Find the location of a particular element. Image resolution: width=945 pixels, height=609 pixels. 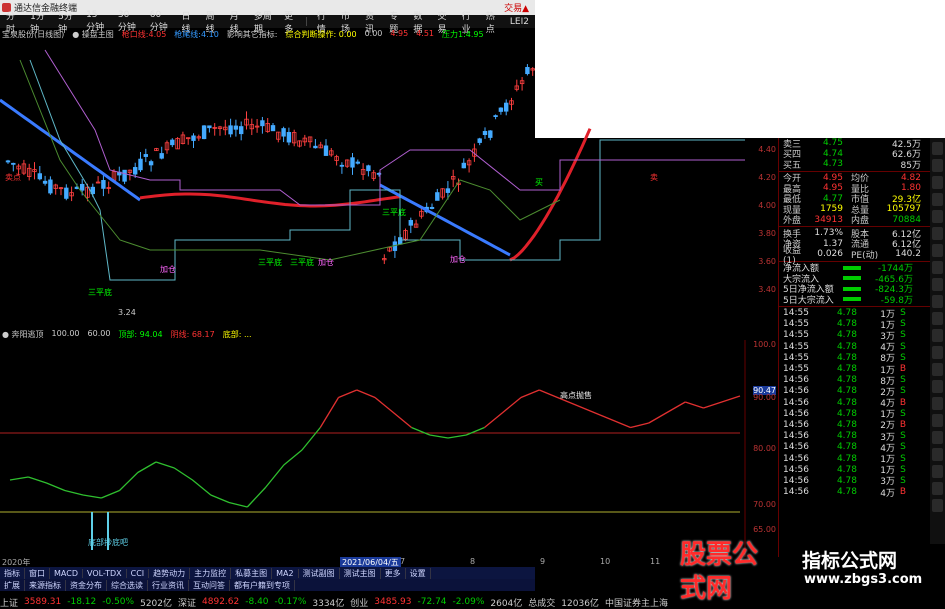

axis-tick: 80.00 is located at coordinates (764, 448).